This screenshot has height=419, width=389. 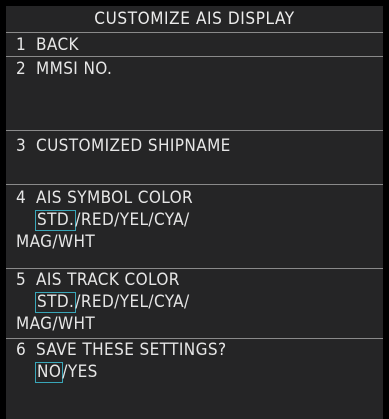 I want to click on menu-item-customized-shipname: 3 CUSTOMIZED SHIPNAME, so click(x=194, y=158).